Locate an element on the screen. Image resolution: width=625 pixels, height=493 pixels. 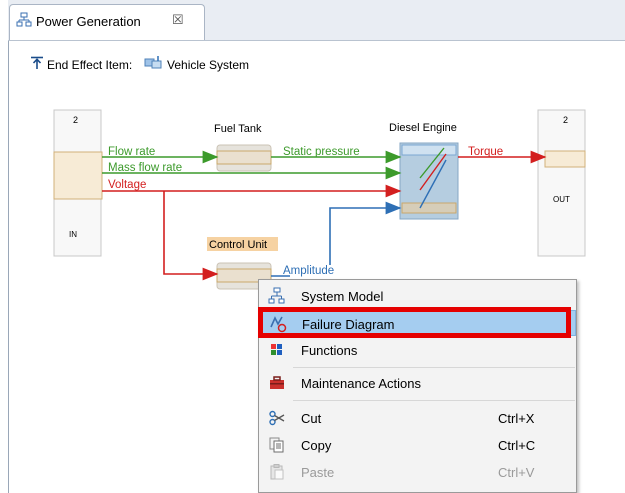
menu-item-label: Maintenance Actions is located at coordinates (361, 383).